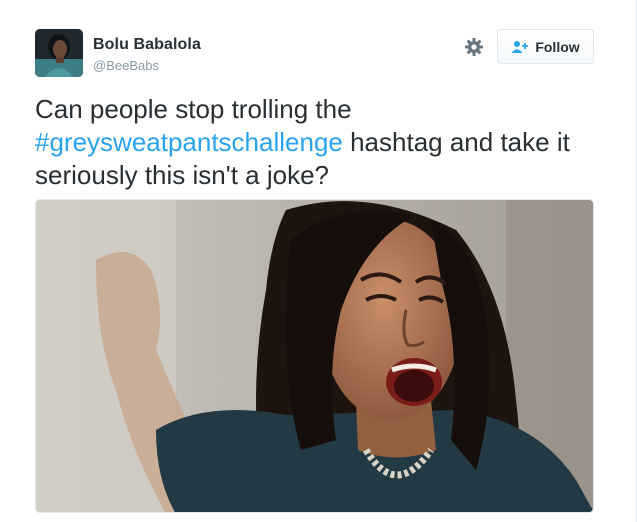 The width and height of the screenshot is (637, 522). I want to click on avatar, so click(59, 53).